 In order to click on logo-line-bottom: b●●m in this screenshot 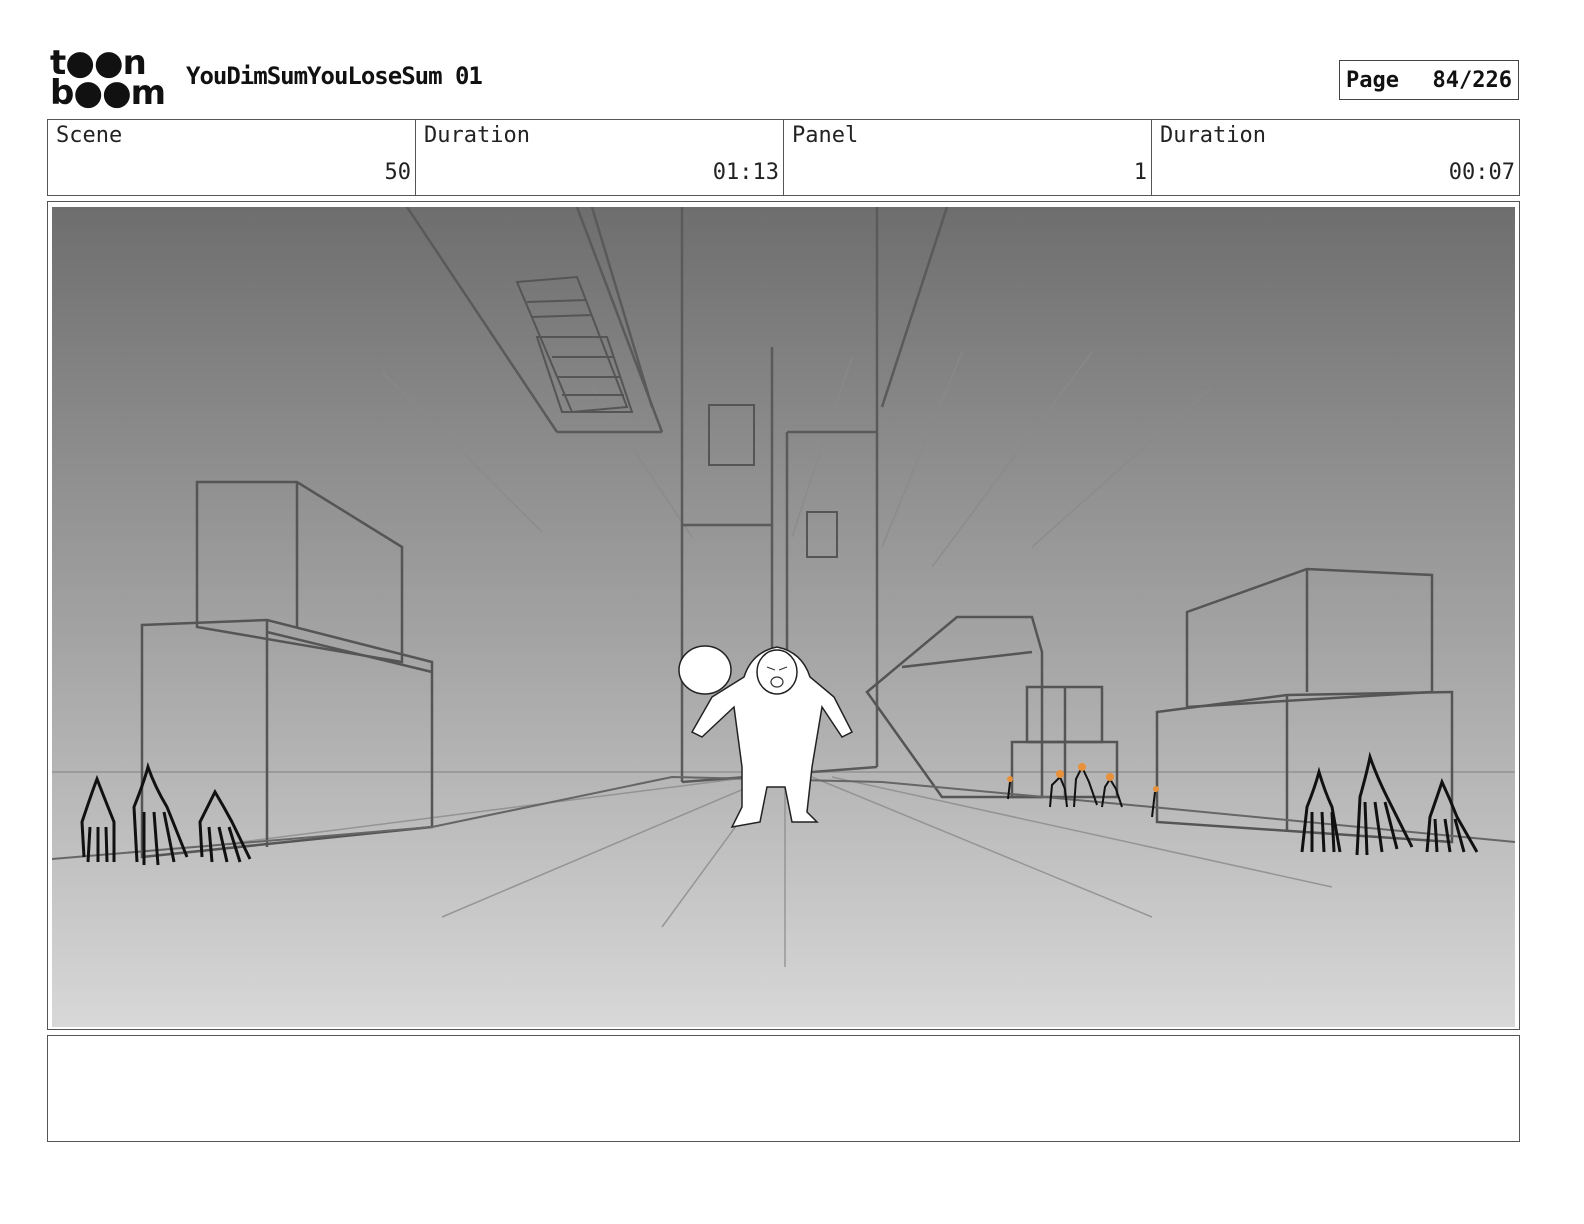, I will do `click(108, 93)`.